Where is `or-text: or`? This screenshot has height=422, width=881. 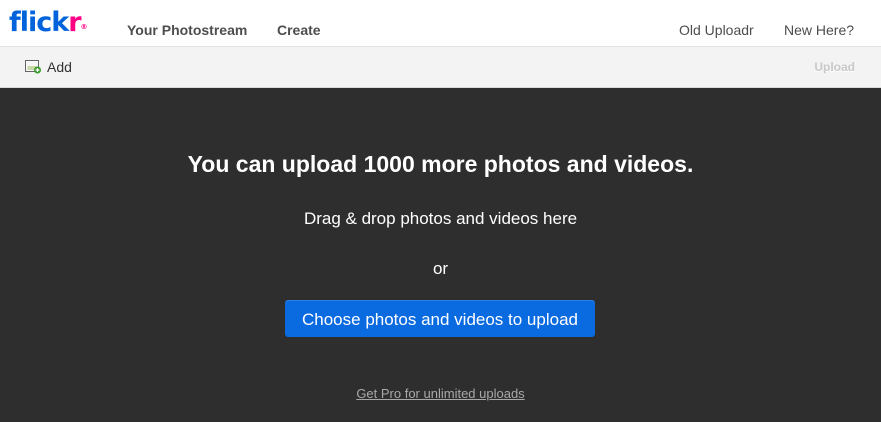 or-text: or is located at coordinates (440, 268).